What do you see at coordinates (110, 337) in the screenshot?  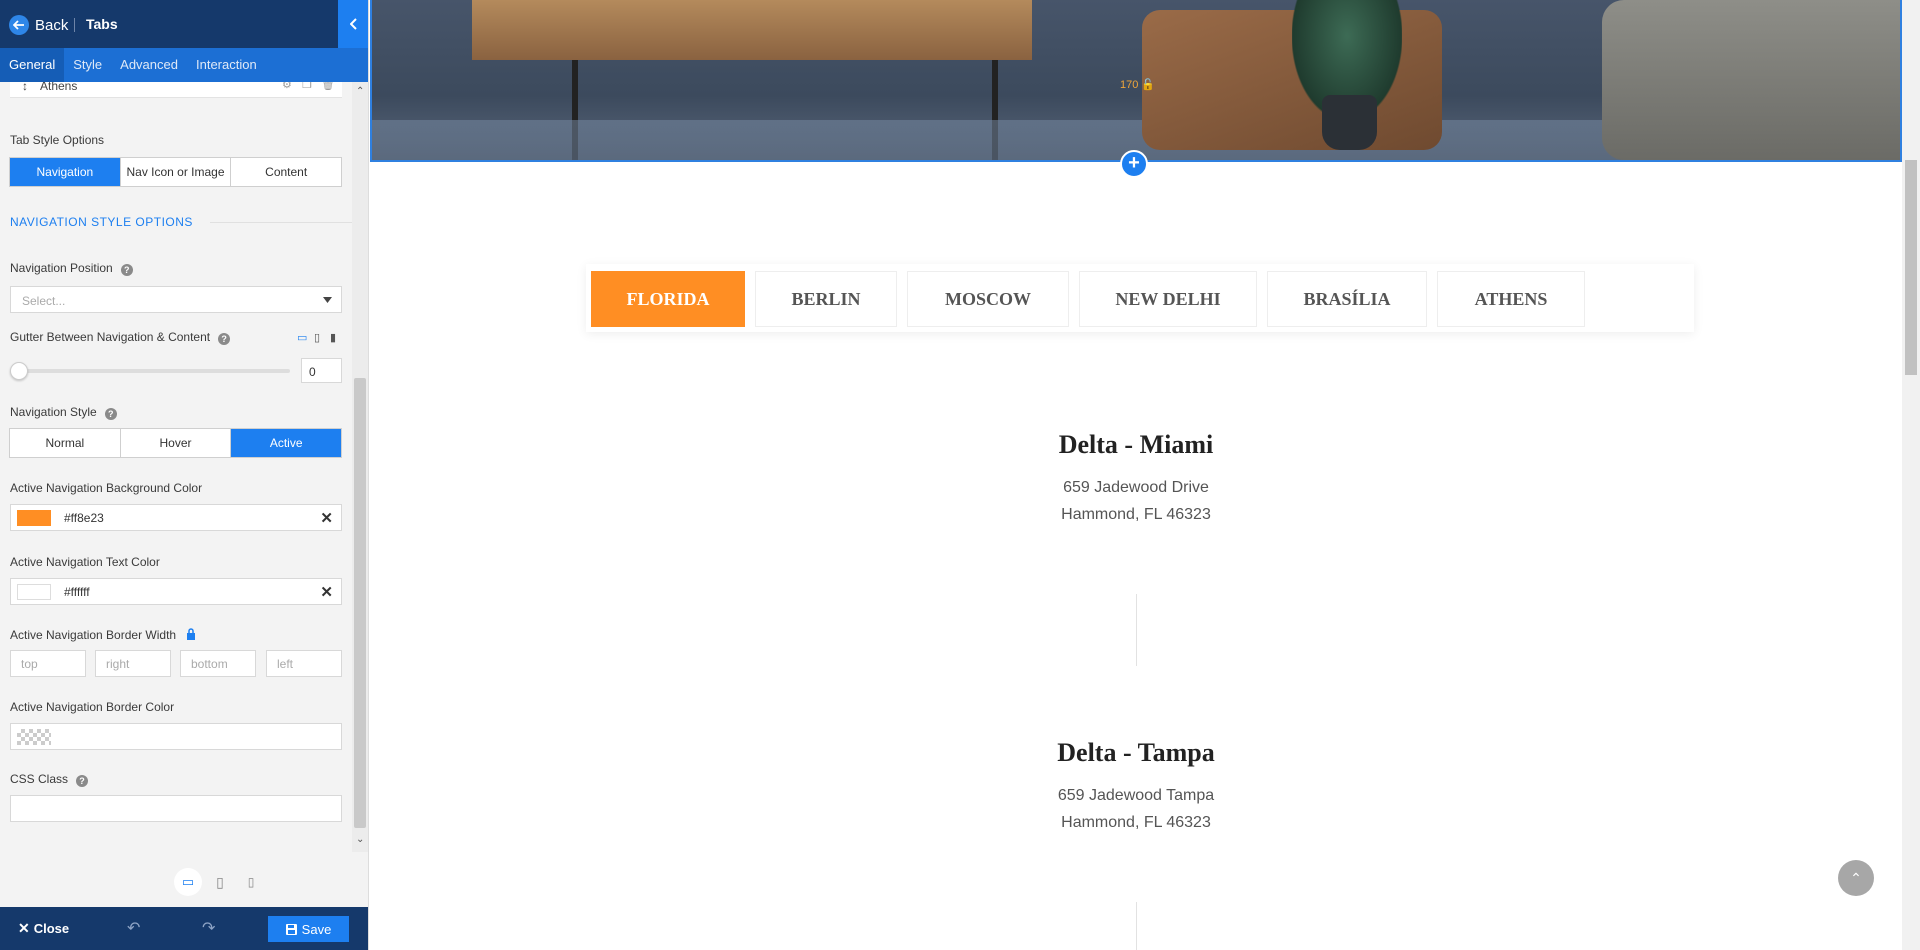 I see `gutter-label-text: Gutter Between Navigation & Content` at bounding box center [110, 337].